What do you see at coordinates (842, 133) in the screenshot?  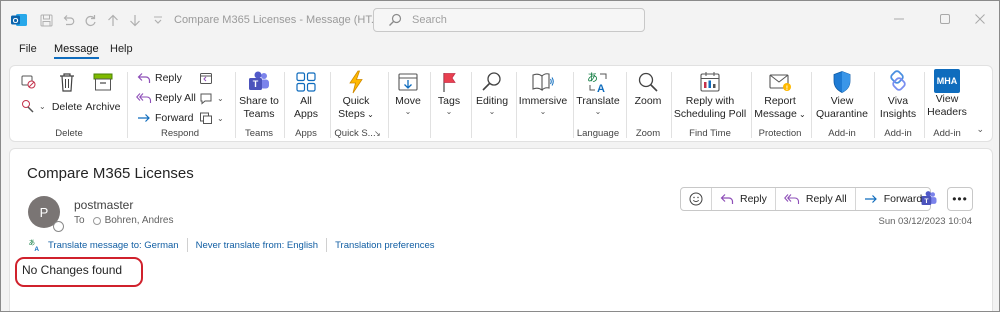 I see `group-label-addin-1: Add-in` at bounding box center [842, 133].